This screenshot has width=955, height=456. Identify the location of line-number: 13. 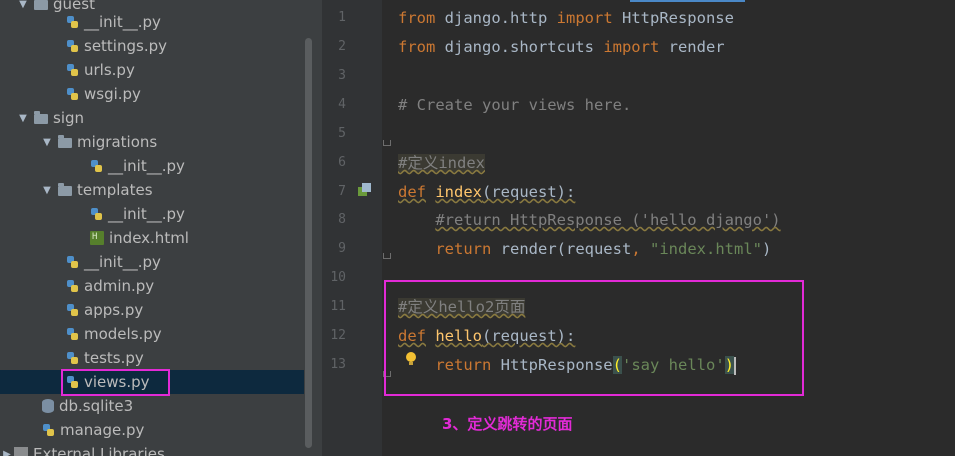
(338, 364).